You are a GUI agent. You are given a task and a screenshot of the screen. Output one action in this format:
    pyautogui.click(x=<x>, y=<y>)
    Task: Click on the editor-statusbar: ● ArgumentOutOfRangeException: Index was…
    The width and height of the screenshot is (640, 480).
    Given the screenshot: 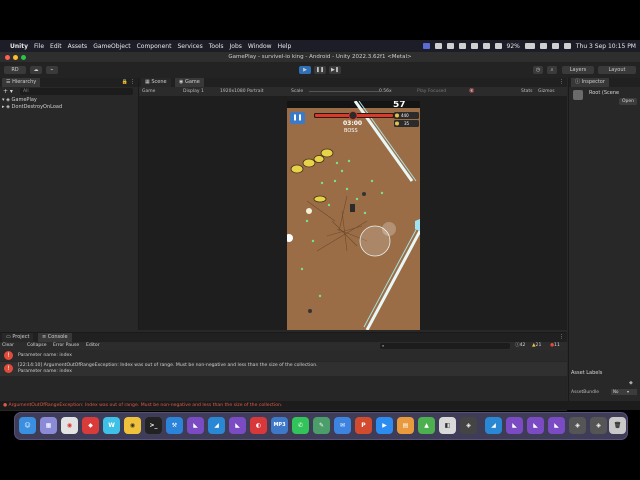 What is the action you would take?
    pyautogui.click(x=320, y=405)
    